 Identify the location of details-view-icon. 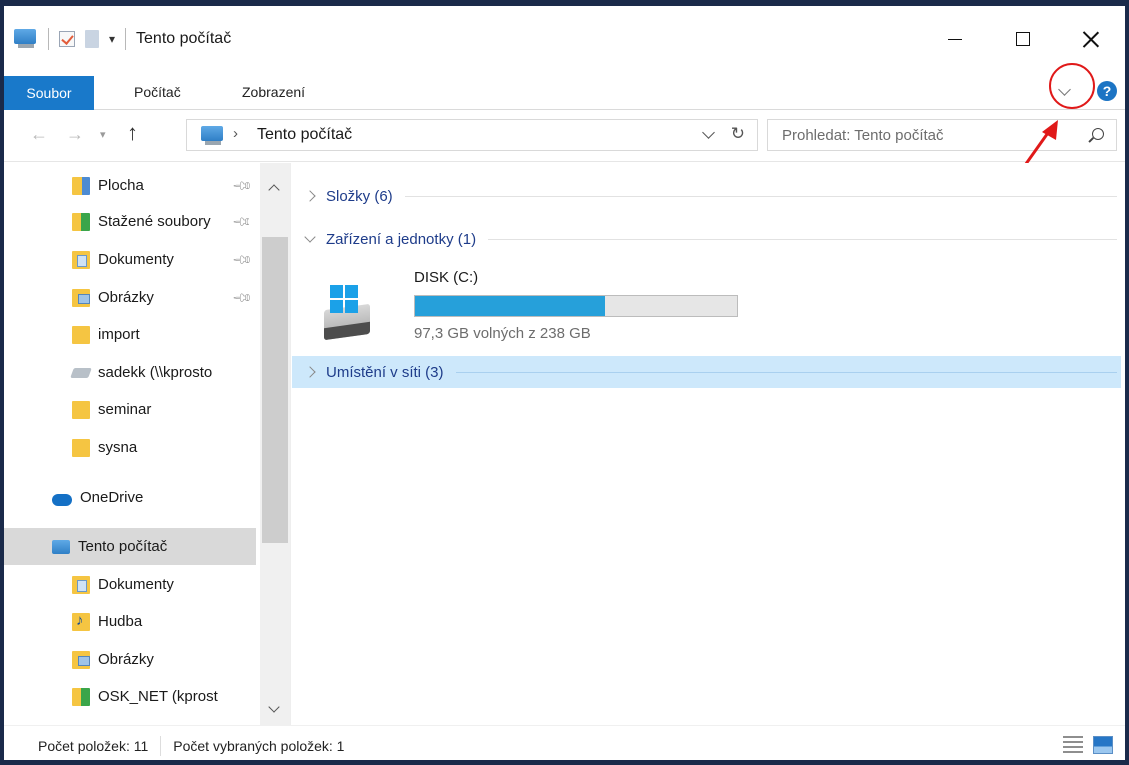
(1073, 745).